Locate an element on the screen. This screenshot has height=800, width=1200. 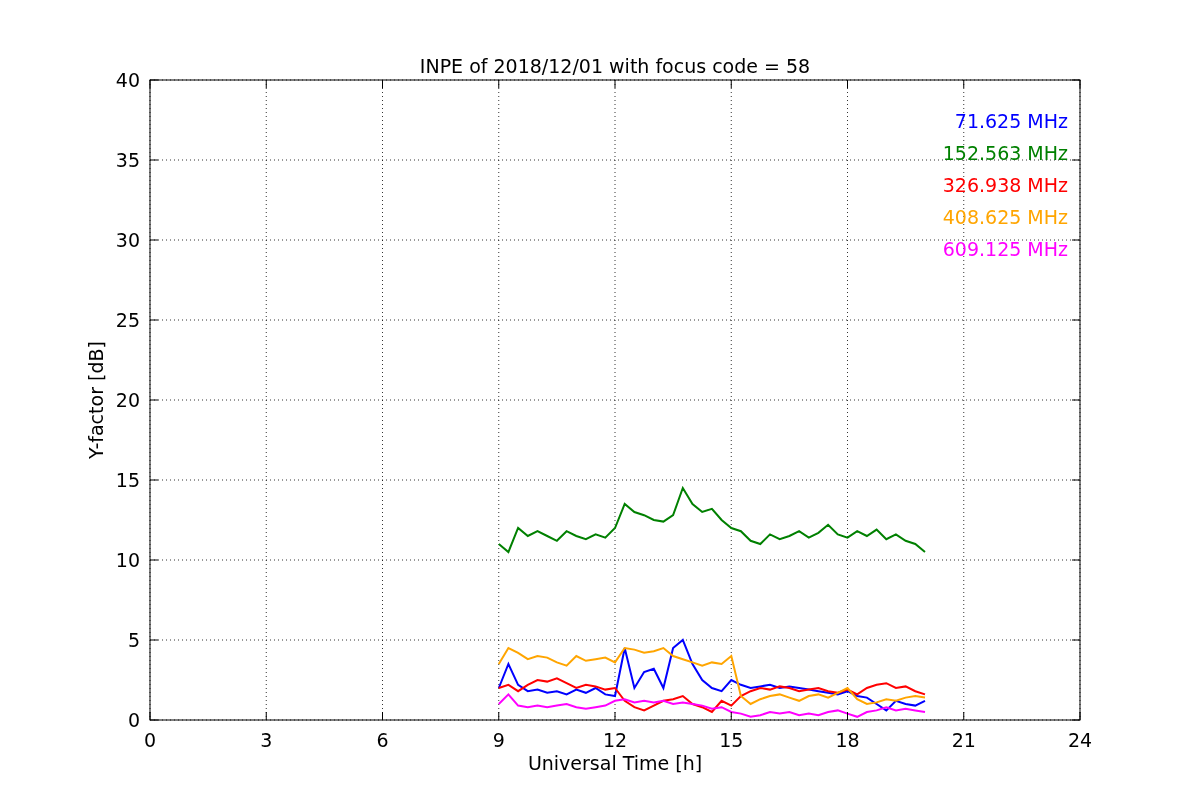
y-tick-label: 35 is located at coordinates (127, 160).